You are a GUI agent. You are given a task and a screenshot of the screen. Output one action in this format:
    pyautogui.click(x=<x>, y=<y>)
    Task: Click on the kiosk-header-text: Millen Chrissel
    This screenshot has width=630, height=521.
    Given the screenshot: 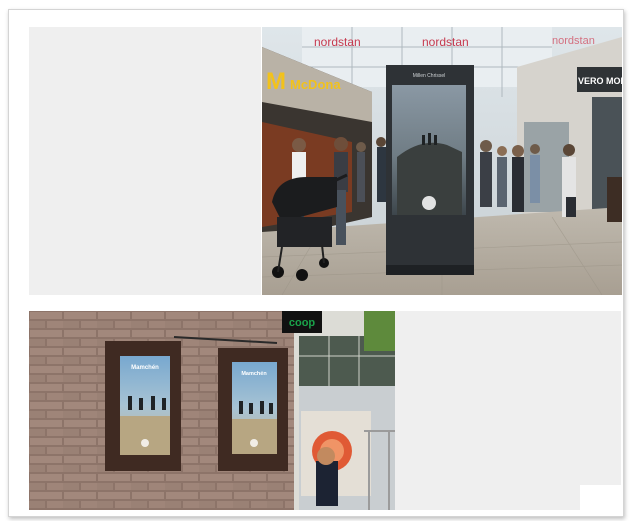 What is the action you would take?
    pyautogui.click(x=429, y=76)
    